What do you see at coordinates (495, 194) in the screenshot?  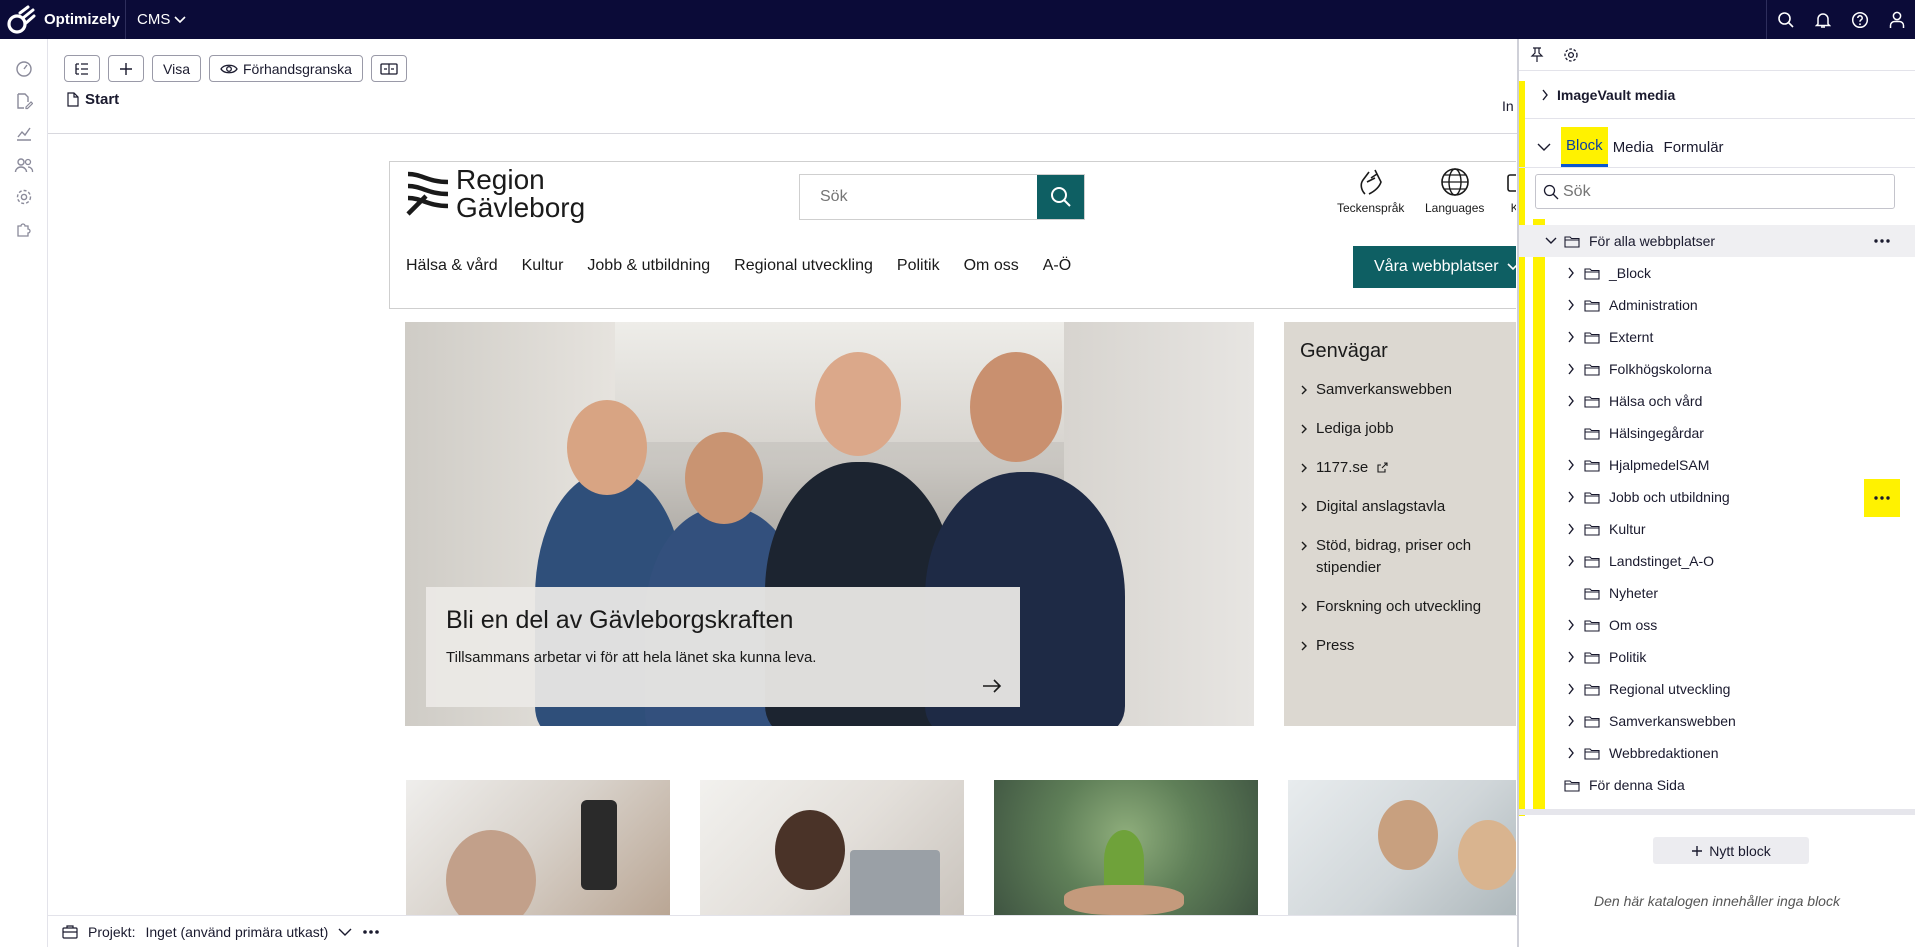 I see `region-gavleborg-logo: Region Gävleborg` at bounding box center [495, 194].